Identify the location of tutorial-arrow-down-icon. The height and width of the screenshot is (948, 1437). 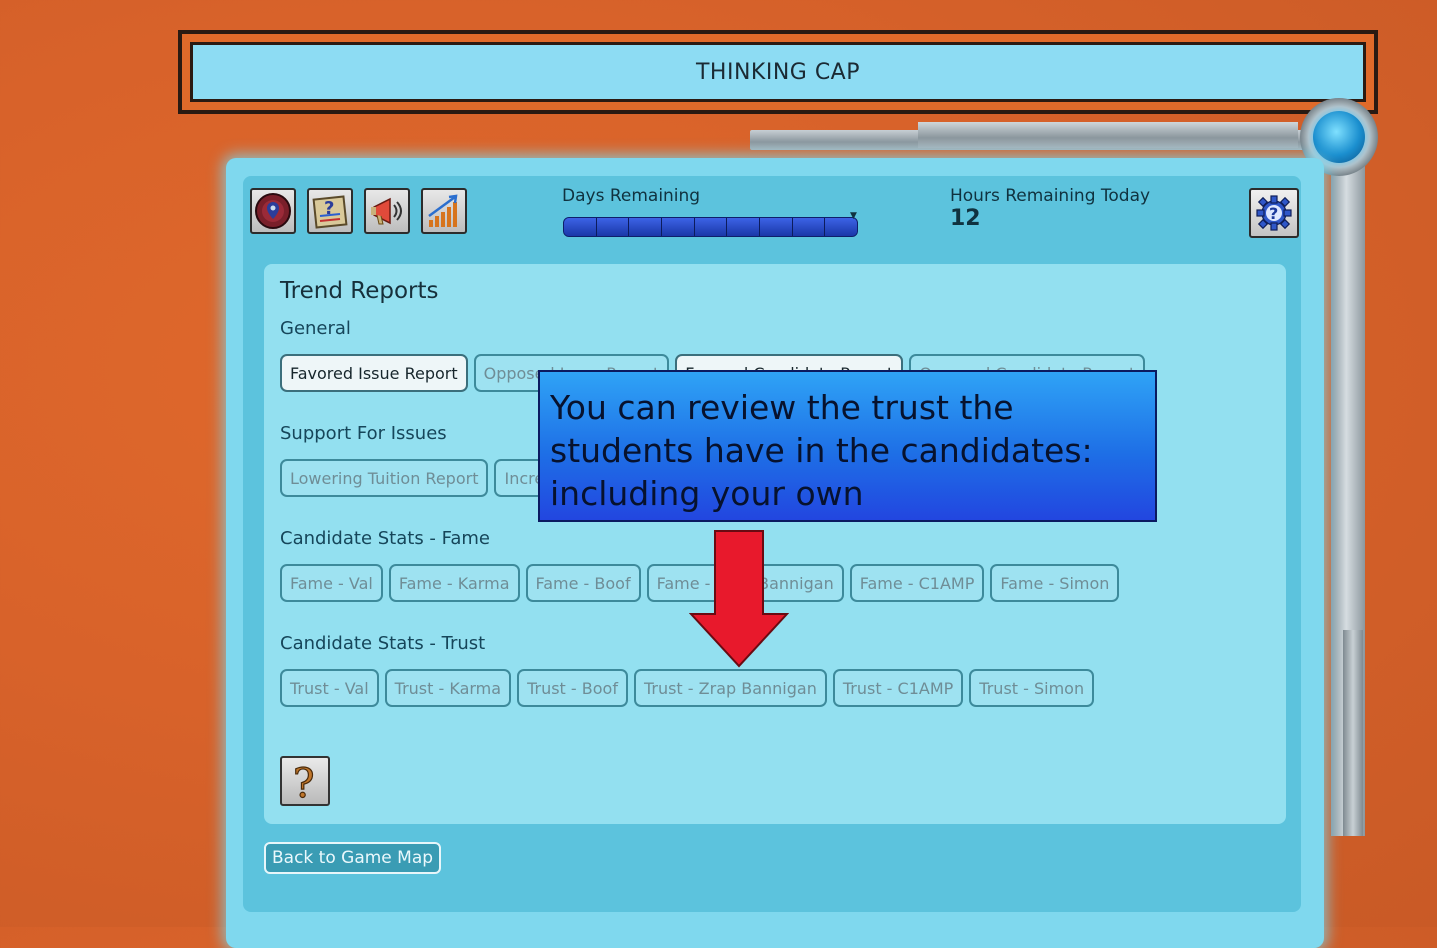
(739, 599).